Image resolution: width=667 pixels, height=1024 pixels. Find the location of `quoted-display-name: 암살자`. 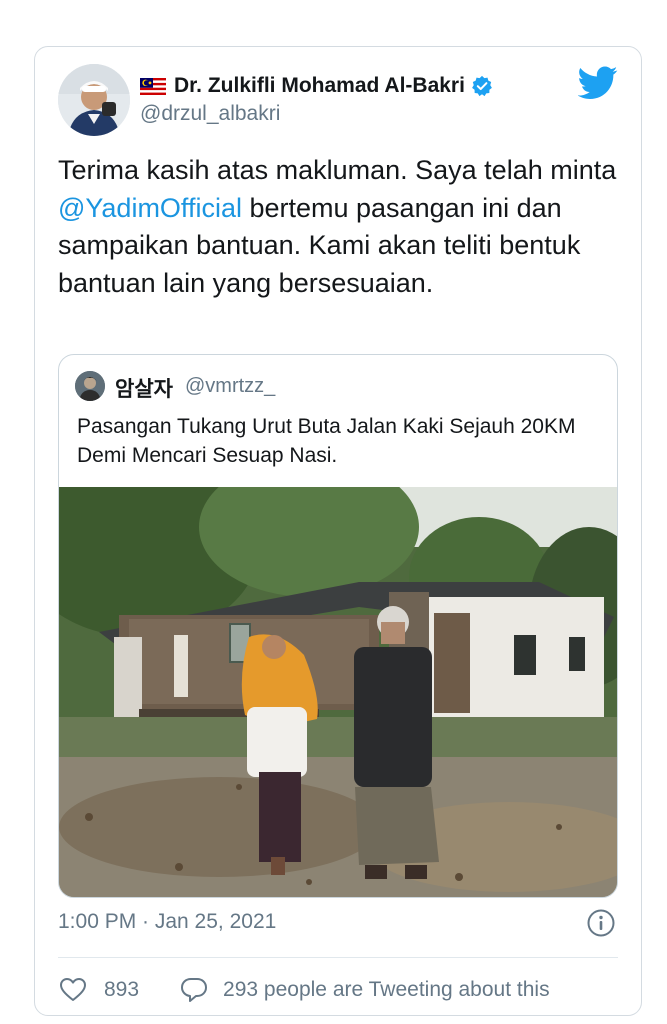

quoted-display-name: 암살자 is located at coordinates (144, 388).